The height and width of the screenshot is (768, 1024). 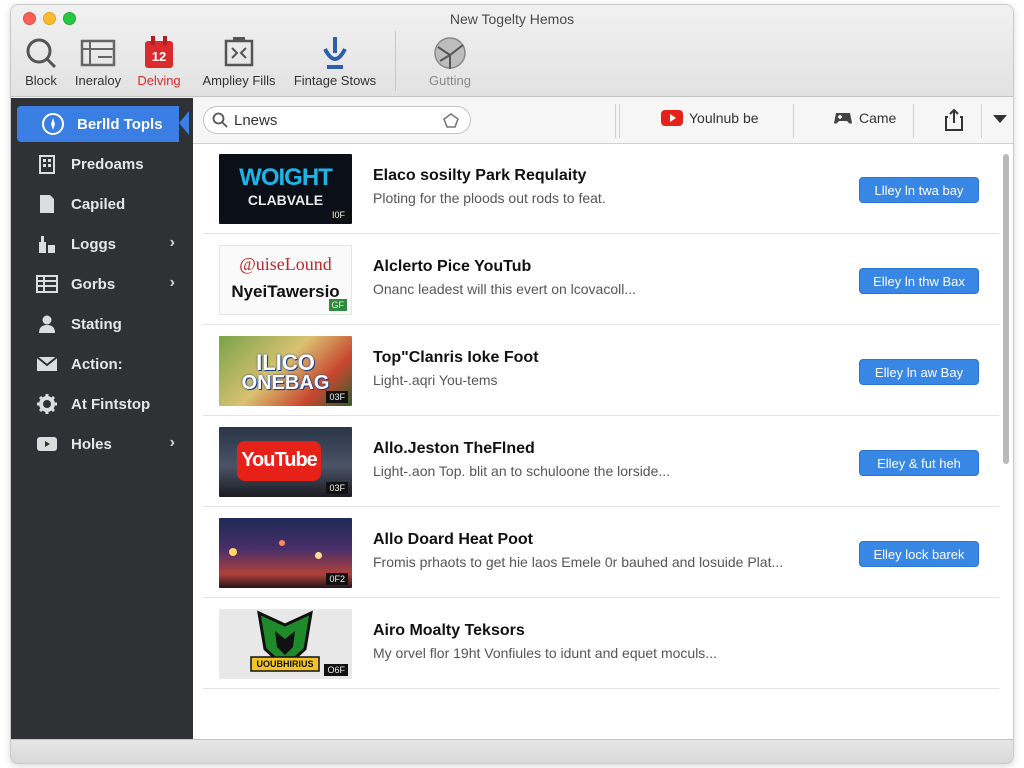 What do you see at coordinates (93, 284) in the screenshot?
I see `sidebar-item-label: Gorbs` at bounding box center [93, 284].